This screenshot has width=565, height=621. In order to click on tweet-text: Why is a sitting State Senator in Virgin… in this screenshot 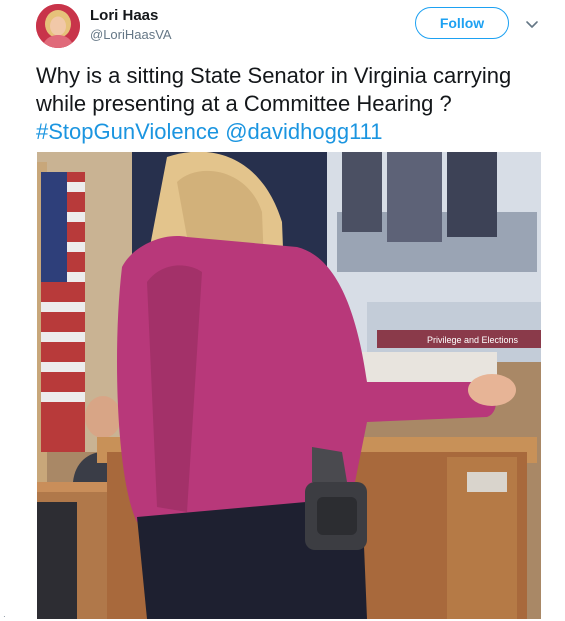, I will do `click(293, 104)`.